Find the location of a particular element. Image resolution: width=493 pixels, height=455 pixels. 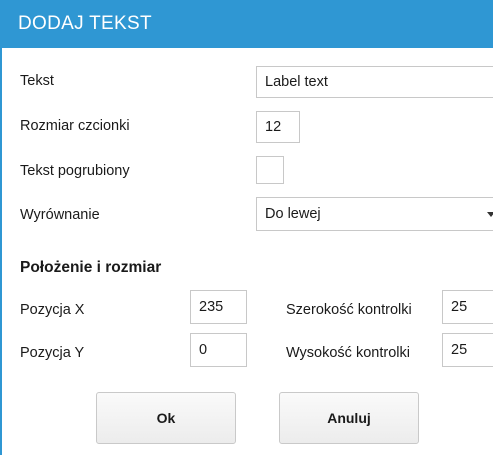

font-size-label: Rozmiar czcionki is located at coordinates (75, 126).